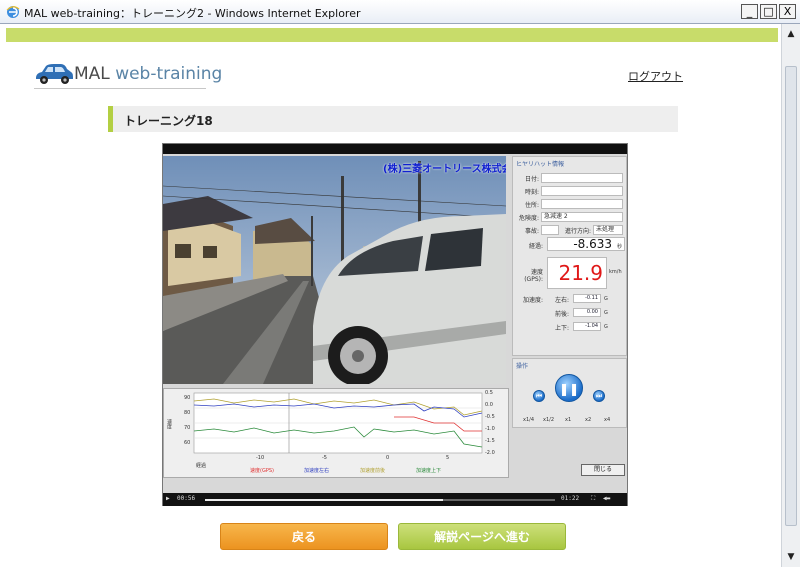 The height and width of the screenshot is (567, 800). I want to click on logo-underline, so click(120, 88).